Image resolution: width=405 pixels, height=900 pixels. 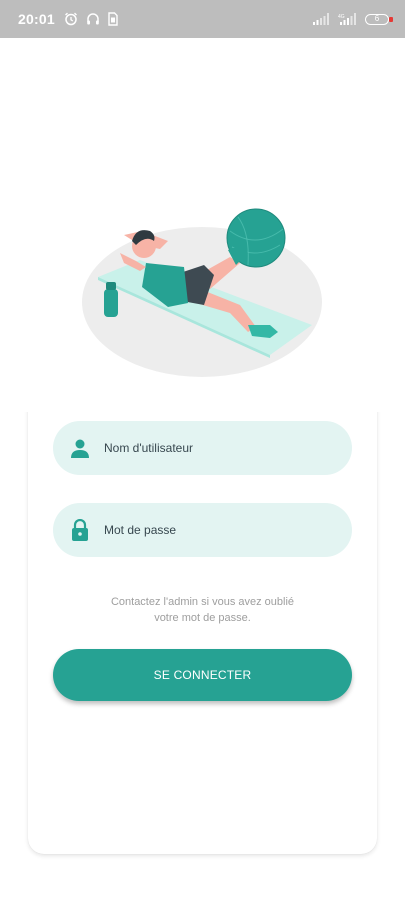 I want to click on status-left-icons, so click(x=91, y=19).